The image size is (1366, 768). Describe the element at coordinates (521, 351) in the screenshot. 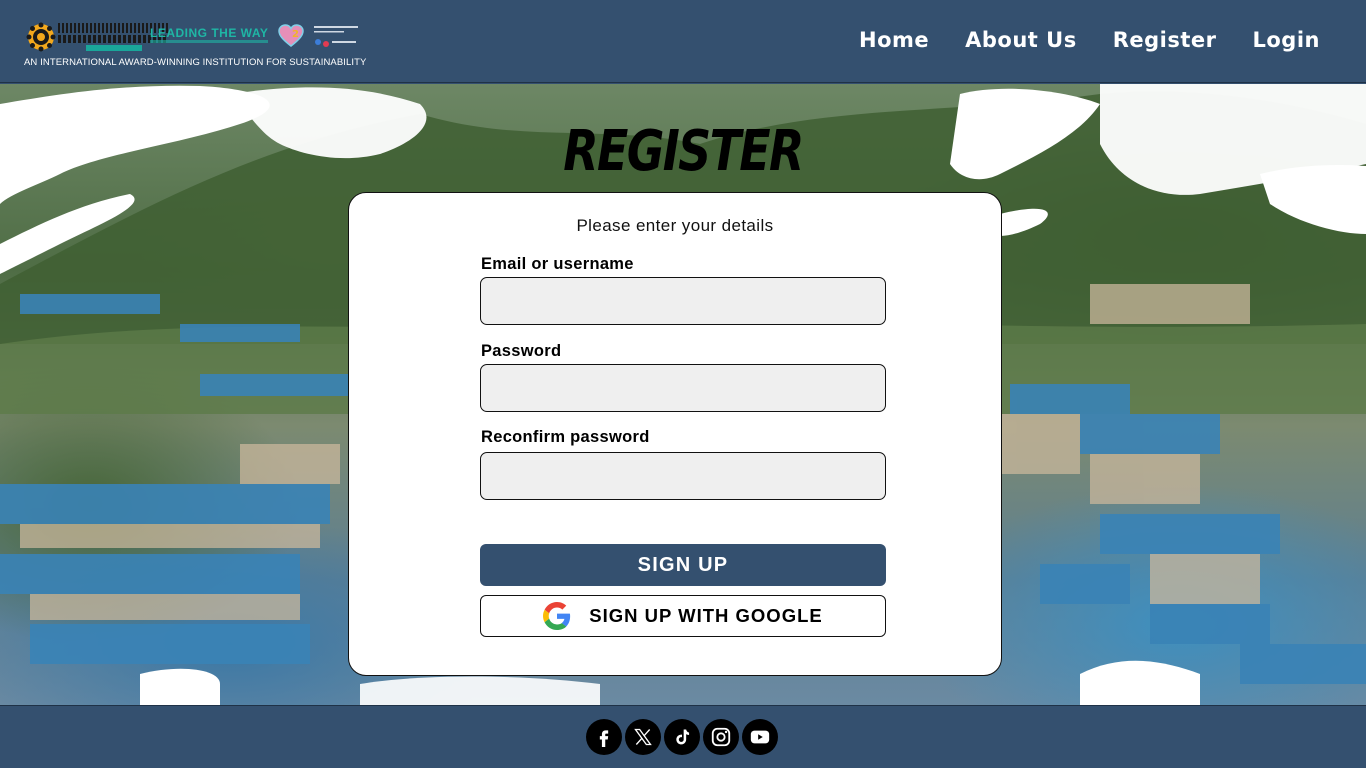

I see `password-label: Password` at that location.